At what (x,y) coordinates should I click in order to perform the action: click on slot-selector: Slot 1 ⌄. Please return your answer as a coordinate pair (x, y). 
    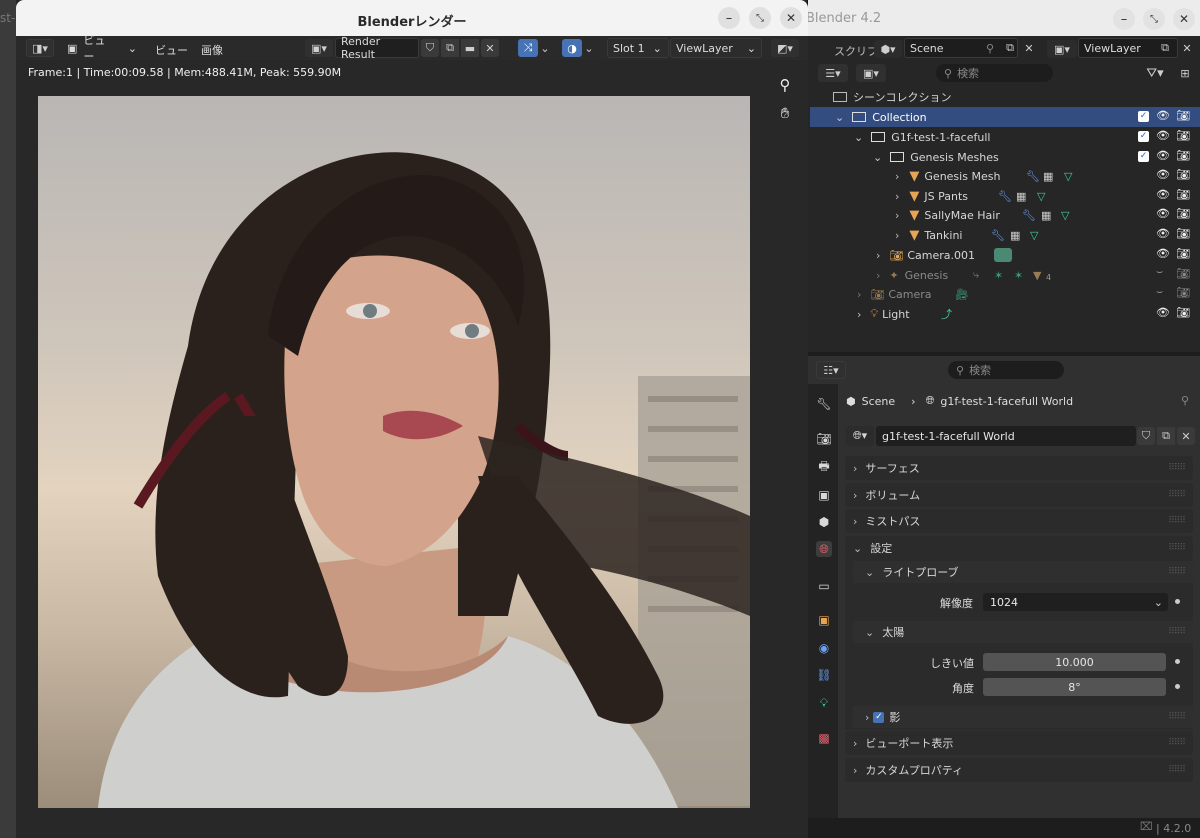
    Looking at the image, I should click on (638, 48).